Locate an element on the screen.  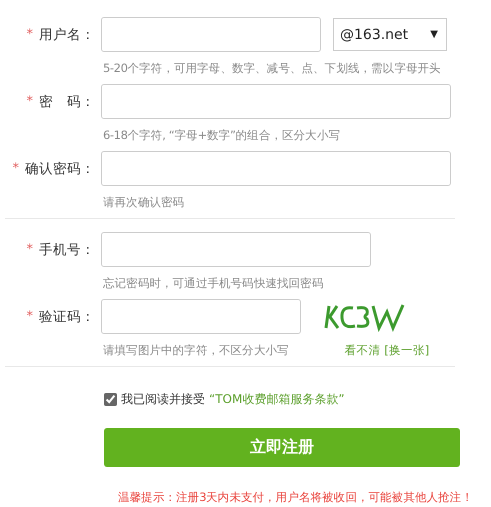
notice-text: 温馨提示：注册3天内未支付，用户名将被收回，可能被其他人抢注！ is located at coordinates (296, 497).